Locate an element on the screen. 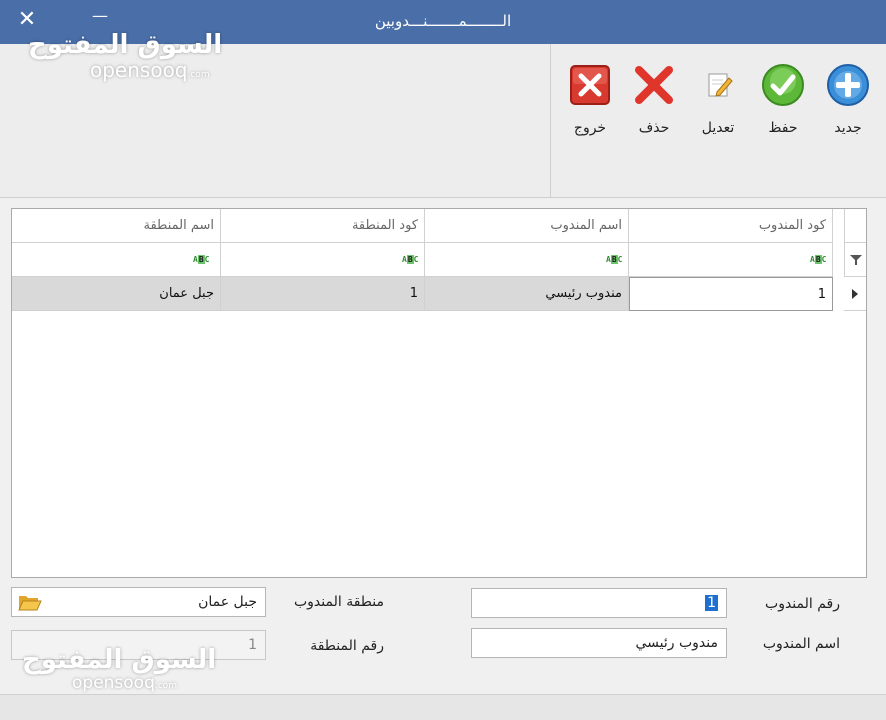 This screenshot has width=886, height=720. cell-region-code: 1 is located at coordinates (323, 294).